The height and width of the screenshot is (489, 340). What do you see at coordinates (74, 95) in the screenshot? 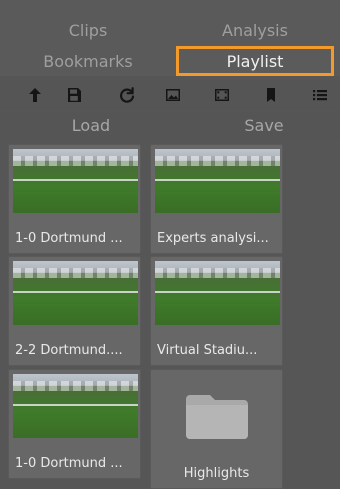
I see `save-icon` at bounding box center [74, 95].